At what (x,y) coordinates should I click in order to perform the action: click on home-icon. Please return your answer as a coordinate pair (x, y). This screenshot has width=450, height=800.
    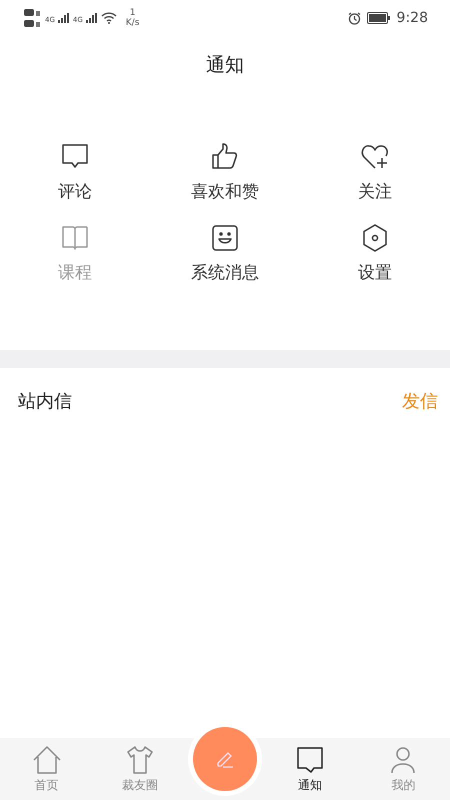
    Looking at the image, I should click on (47, 759).